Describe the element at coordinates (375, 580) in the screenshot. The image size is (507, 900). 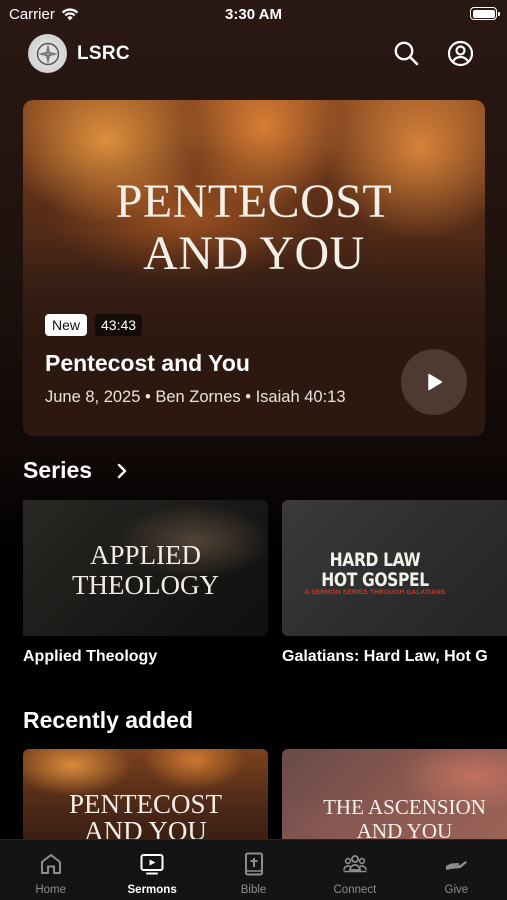
I see `artwork-line2: HOT GOSPEL` at that location.